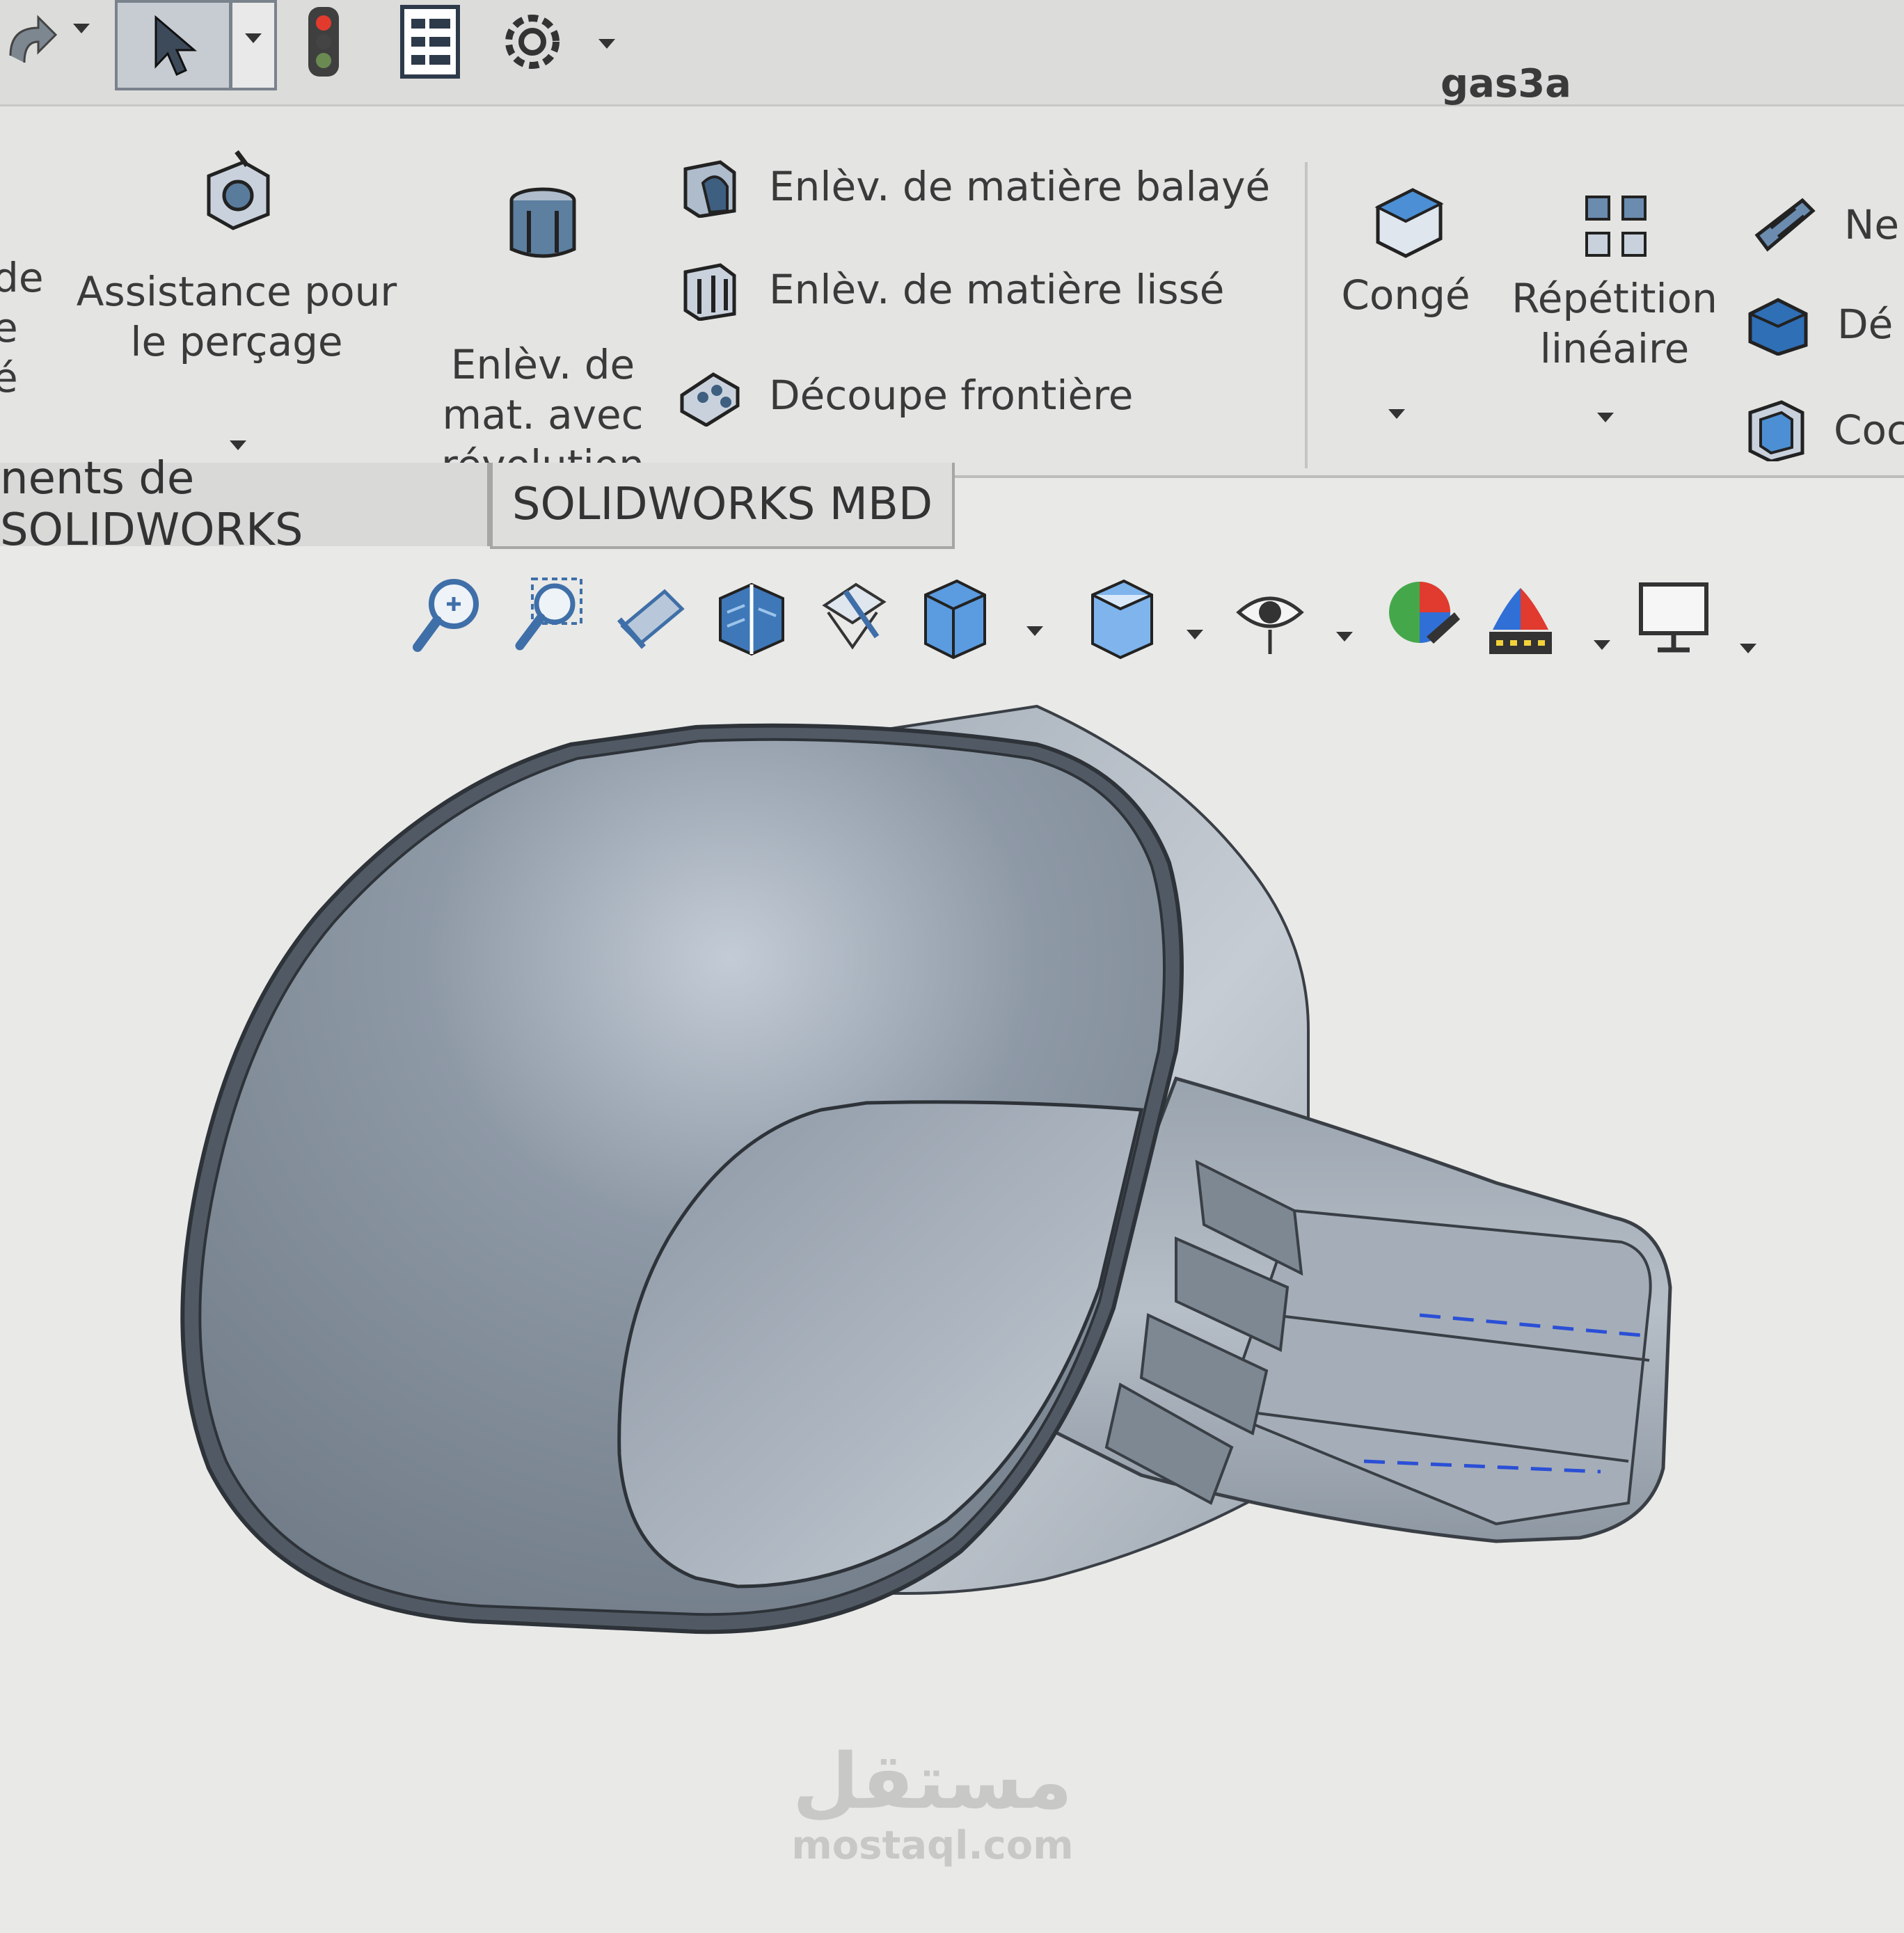 The height and width of the screenshot is (1933, 1904). I want to click on select-icon, so click(176, 46).